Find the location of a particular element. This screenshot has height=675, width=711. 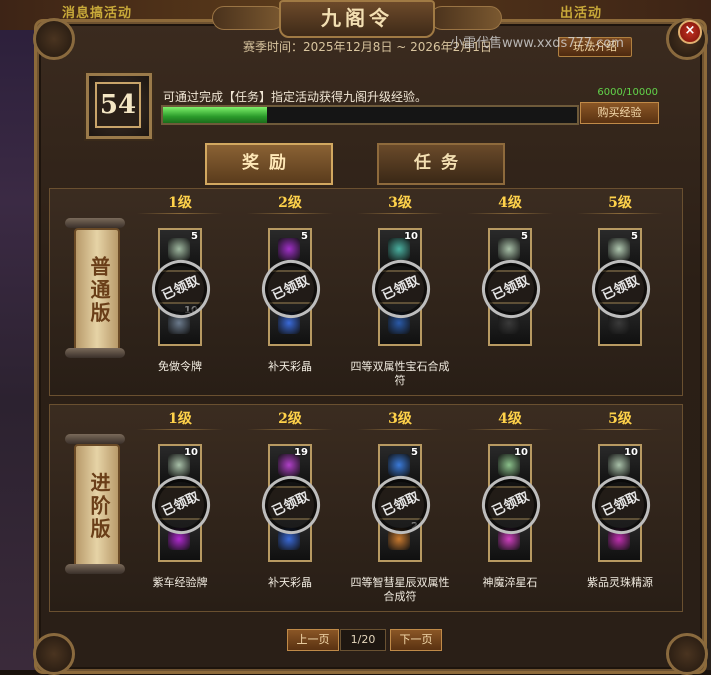

reward-item-name: 四等智彗星辰双属性合成符 is located at coordinates (400, 589).